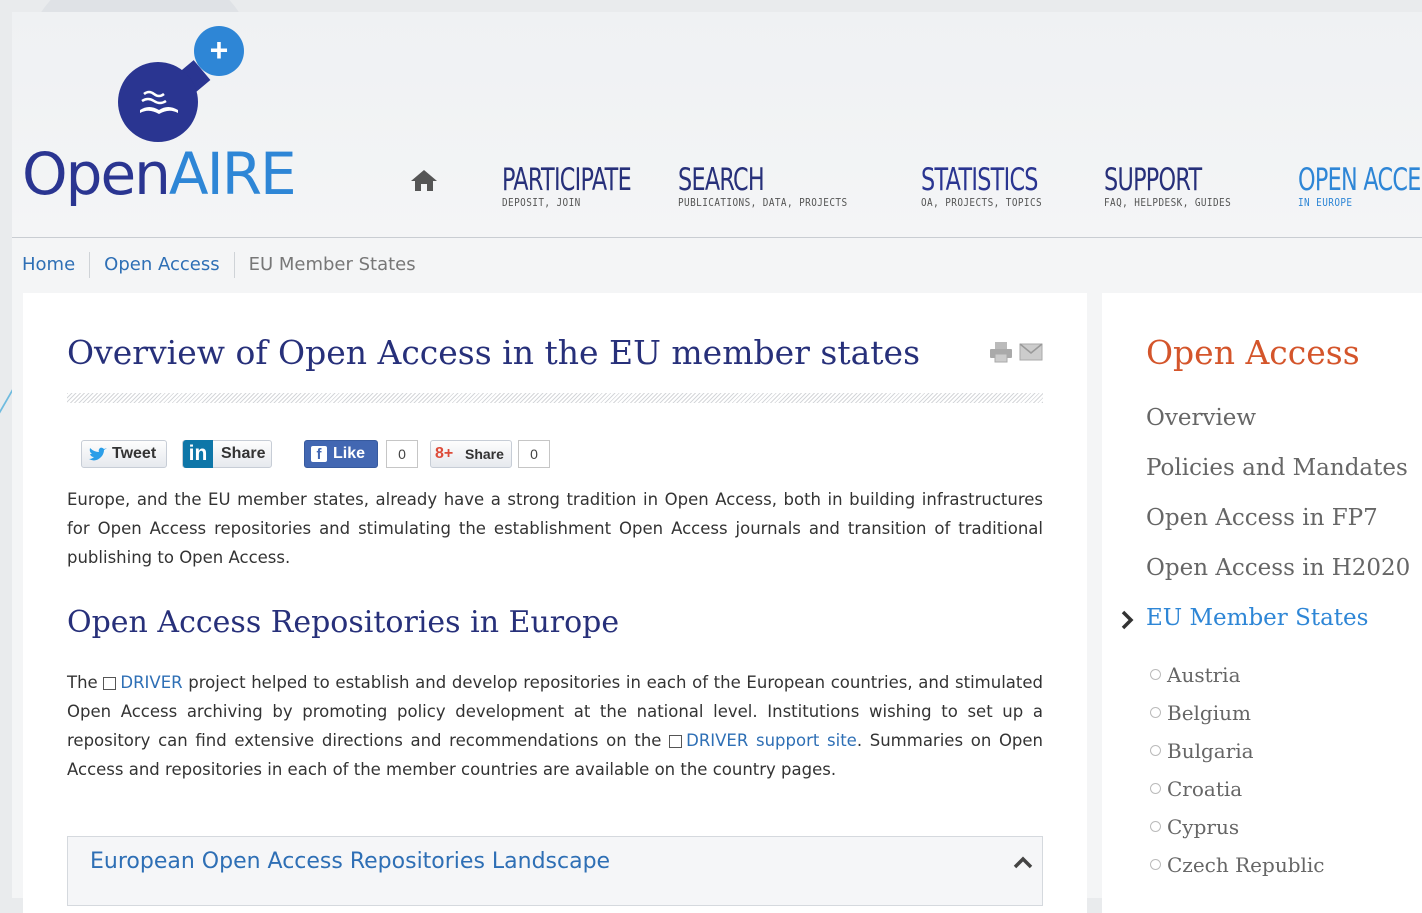 This screenshot has height=913, width=1422. What do you see at coordinates (484, 454) in the screenshot?
I see `google-plus-share-label: Share` at bounding box center [484, 454].